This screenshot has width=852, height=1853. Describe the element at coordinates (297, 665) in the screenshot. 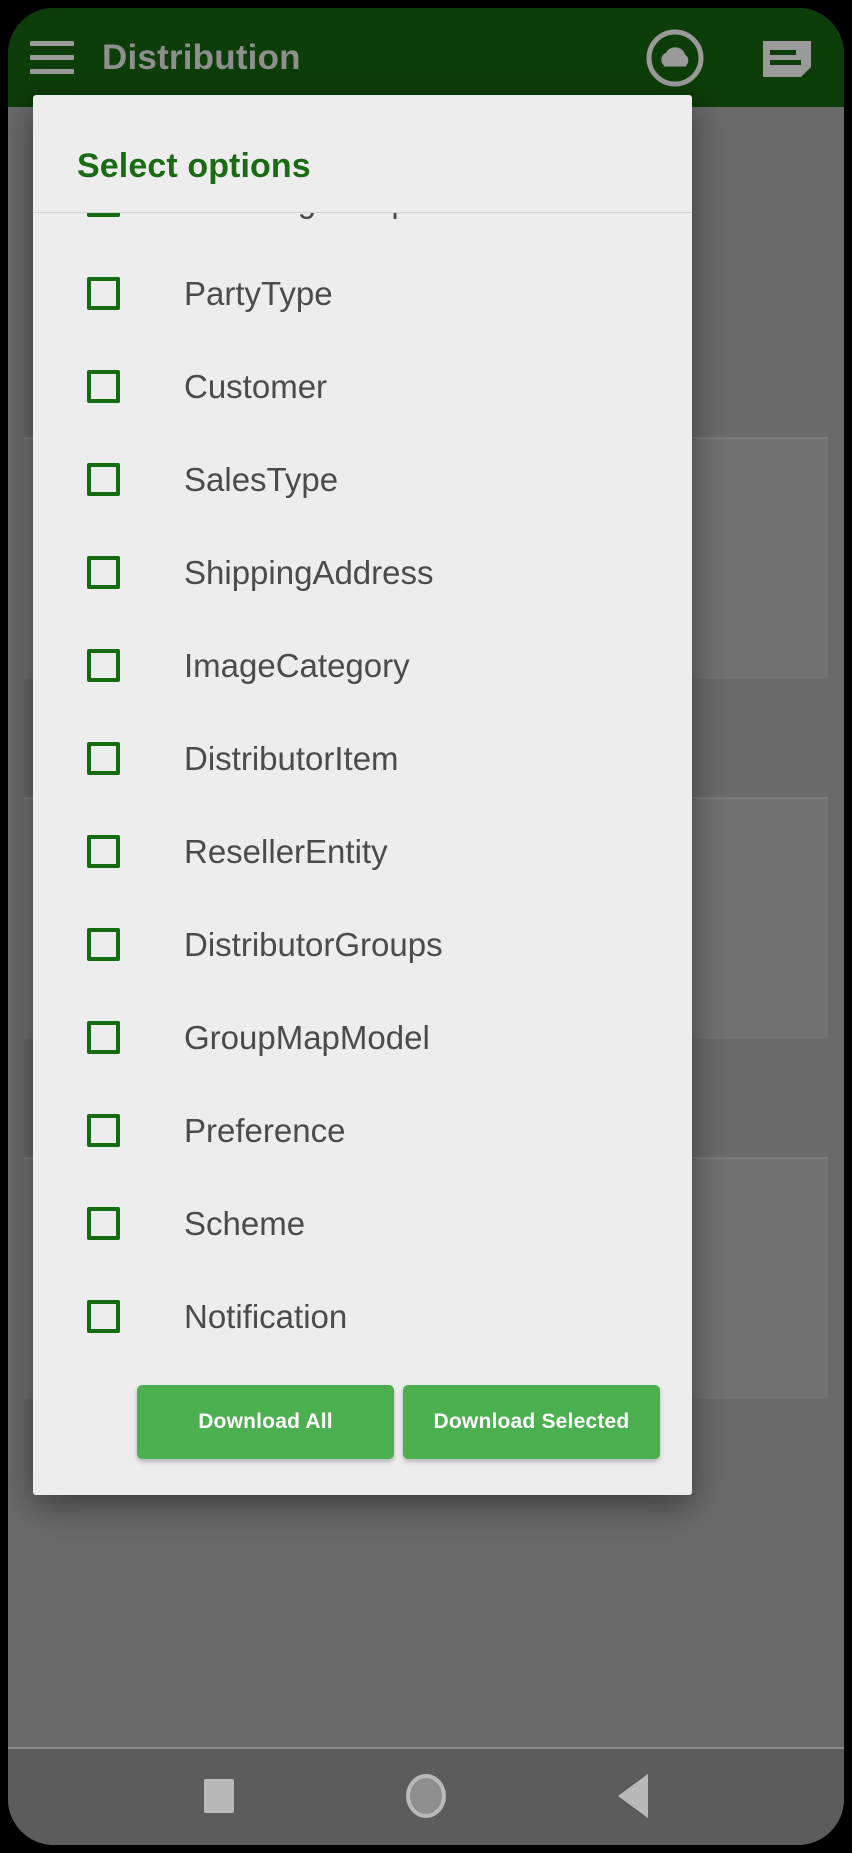

I see `option-label: ImageCategory` at that location.